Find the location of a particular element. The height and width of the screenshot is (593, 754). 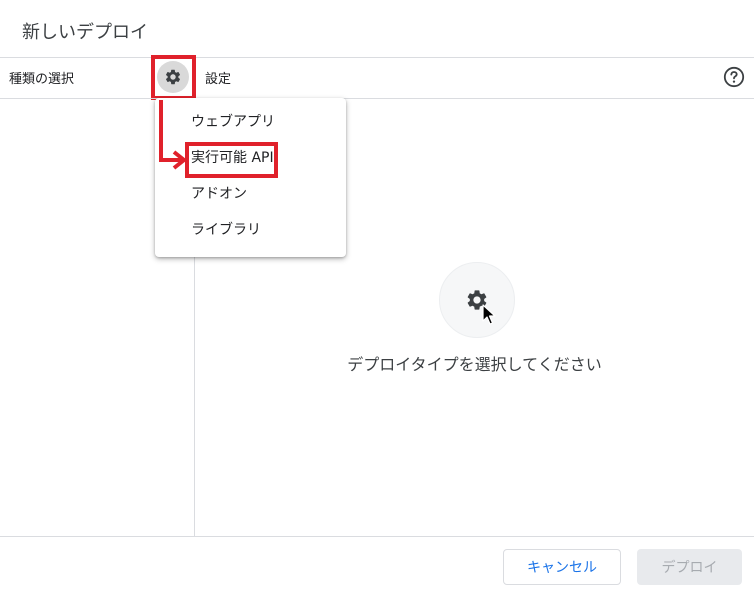

menu-item-executable-api: 実行可能 API is located at coordinates (250, 158).